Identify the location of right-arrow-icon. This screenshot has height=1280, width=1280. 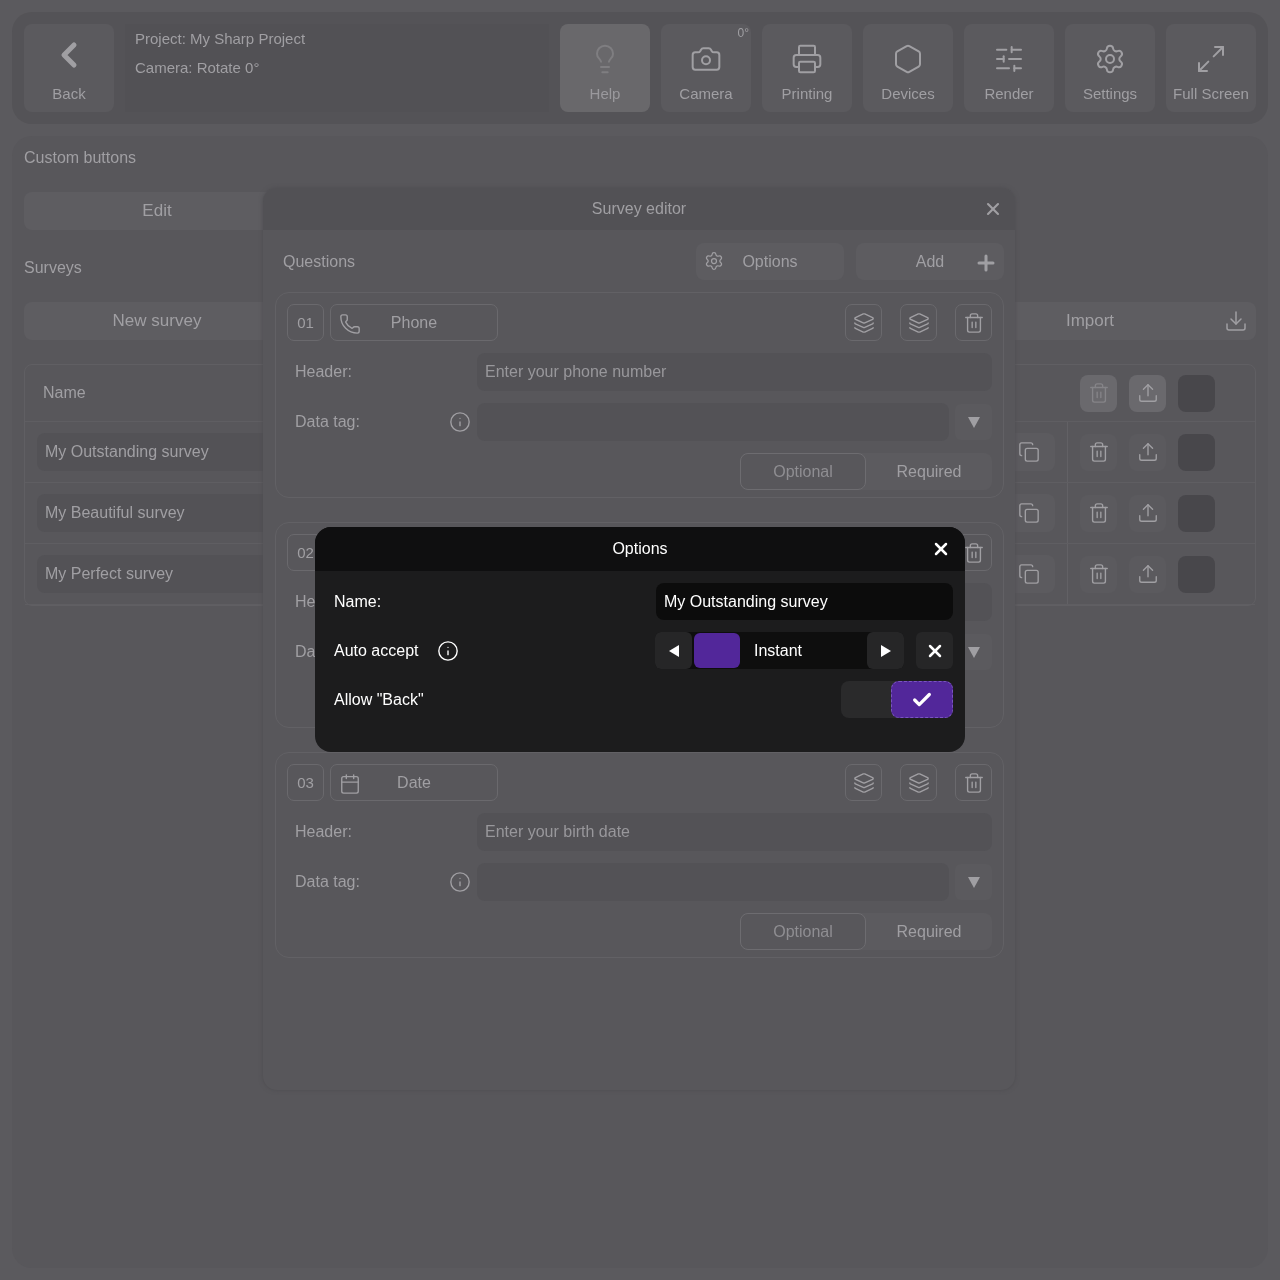
(885, 650).